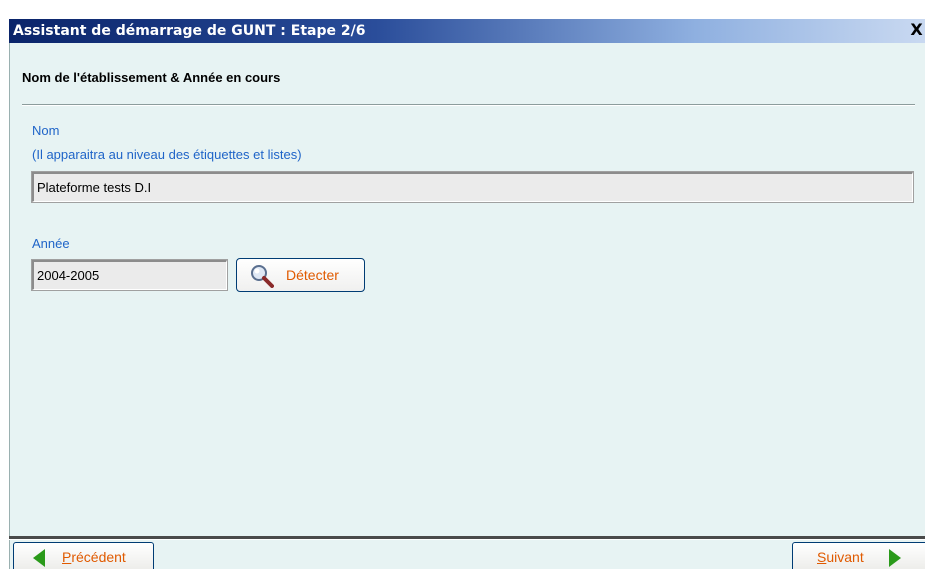 The height and width of the screenshot is (569, 925). What do you see at coordinates (46, 130) in the screenshot?
I see `name-label: Nom` at bounding box center [46, 130].